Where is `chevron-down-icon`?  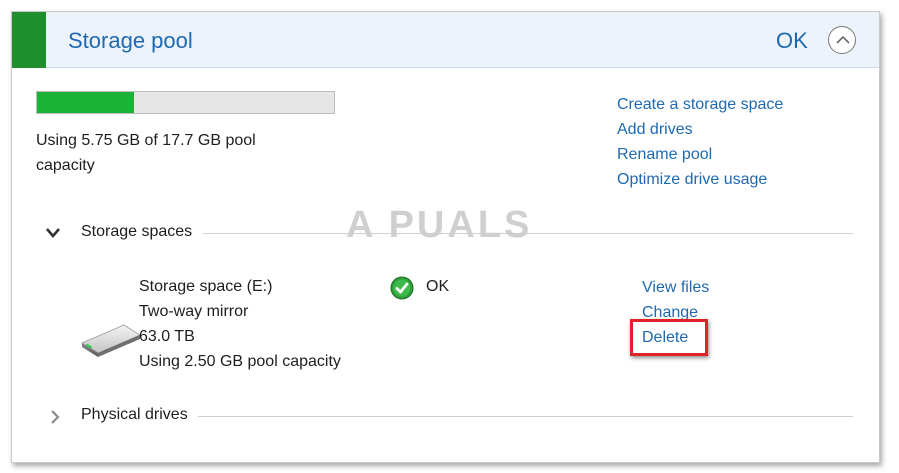
chevron-down-icon is located at coordinates (53, 233).